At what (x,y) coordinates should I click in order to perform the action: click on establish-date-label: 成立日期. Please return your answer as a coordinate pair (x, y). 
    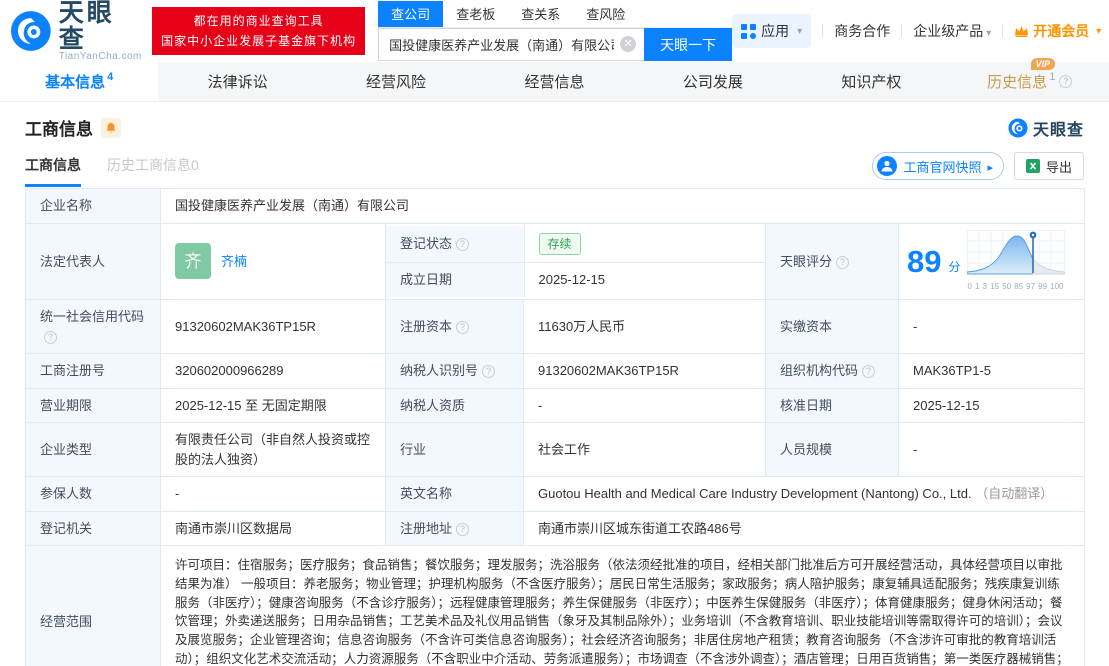
    Looking at the image, I should click on (455, 279).